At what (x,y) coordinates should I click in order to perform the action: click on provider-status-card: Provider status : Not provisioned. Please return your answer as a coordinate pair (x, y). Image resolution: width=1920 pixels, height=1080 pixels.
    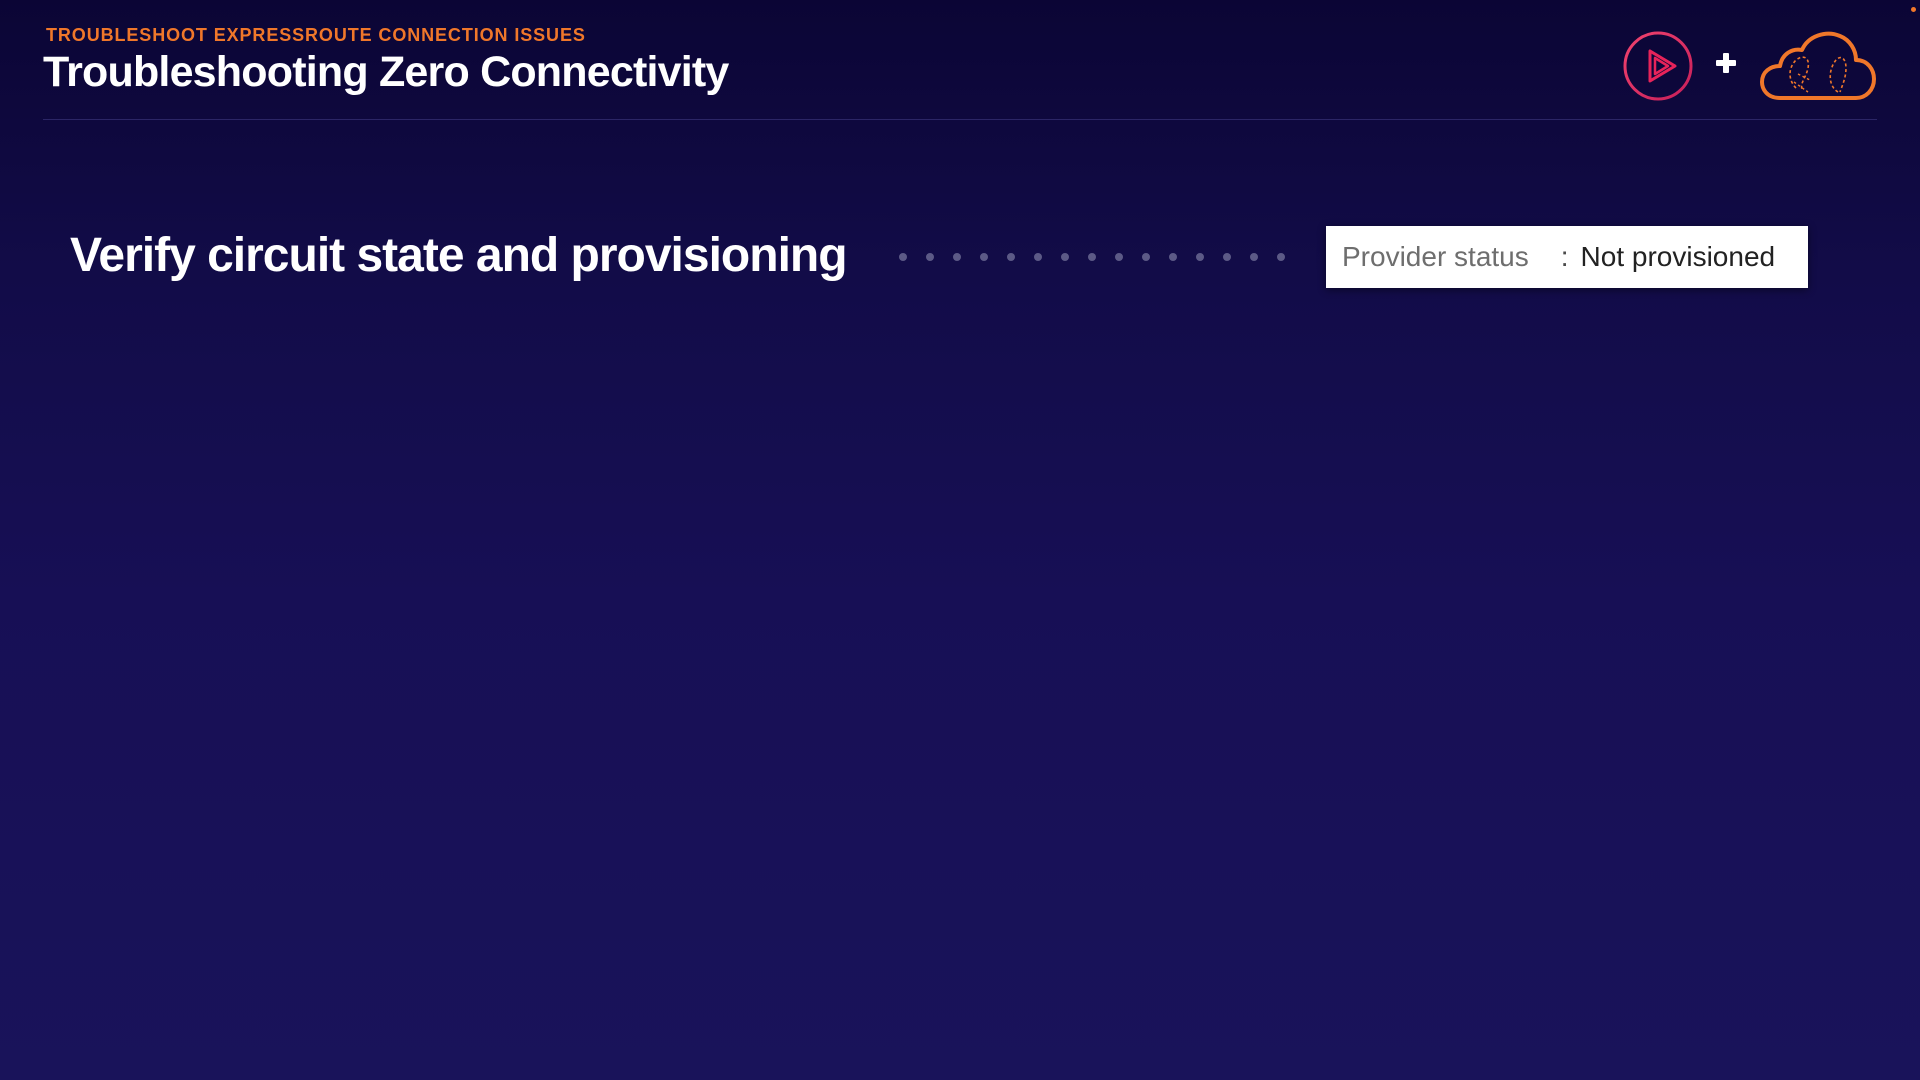
    Looking at the image, I should click on (1567, 257).